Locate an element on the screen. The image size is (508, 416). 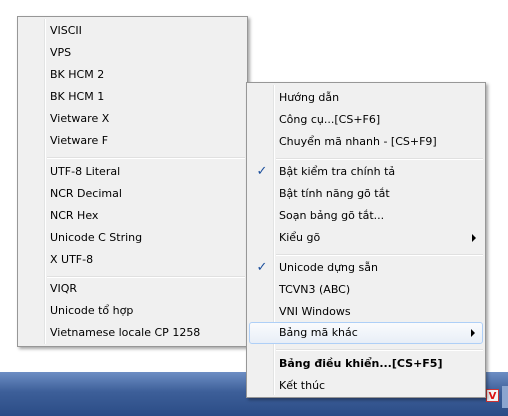
menu-item-unicode-dung-san: ✓ Unicode dựng sẵn is located at coordinates (366, 268).